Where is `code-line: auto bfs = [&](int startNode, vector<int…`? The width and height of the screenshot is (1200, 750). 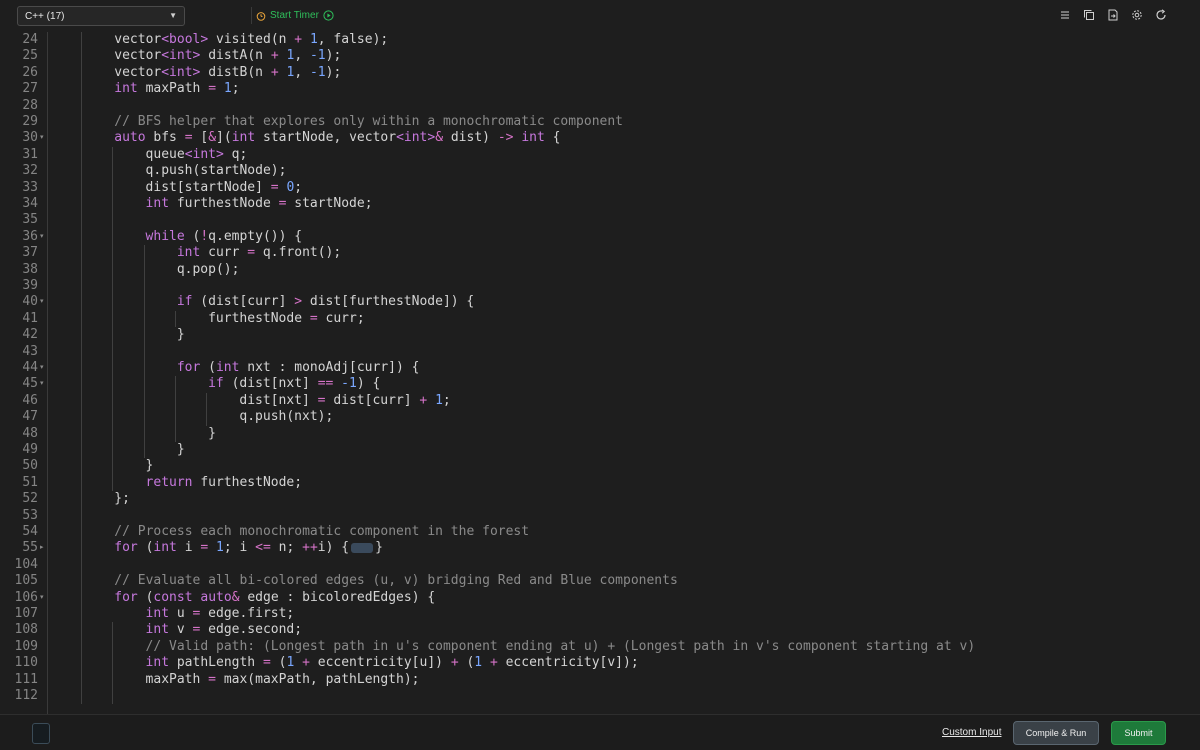
code-line: auto bfs = [&](int startNode, vector<int… is located at coordinates (626, 138).